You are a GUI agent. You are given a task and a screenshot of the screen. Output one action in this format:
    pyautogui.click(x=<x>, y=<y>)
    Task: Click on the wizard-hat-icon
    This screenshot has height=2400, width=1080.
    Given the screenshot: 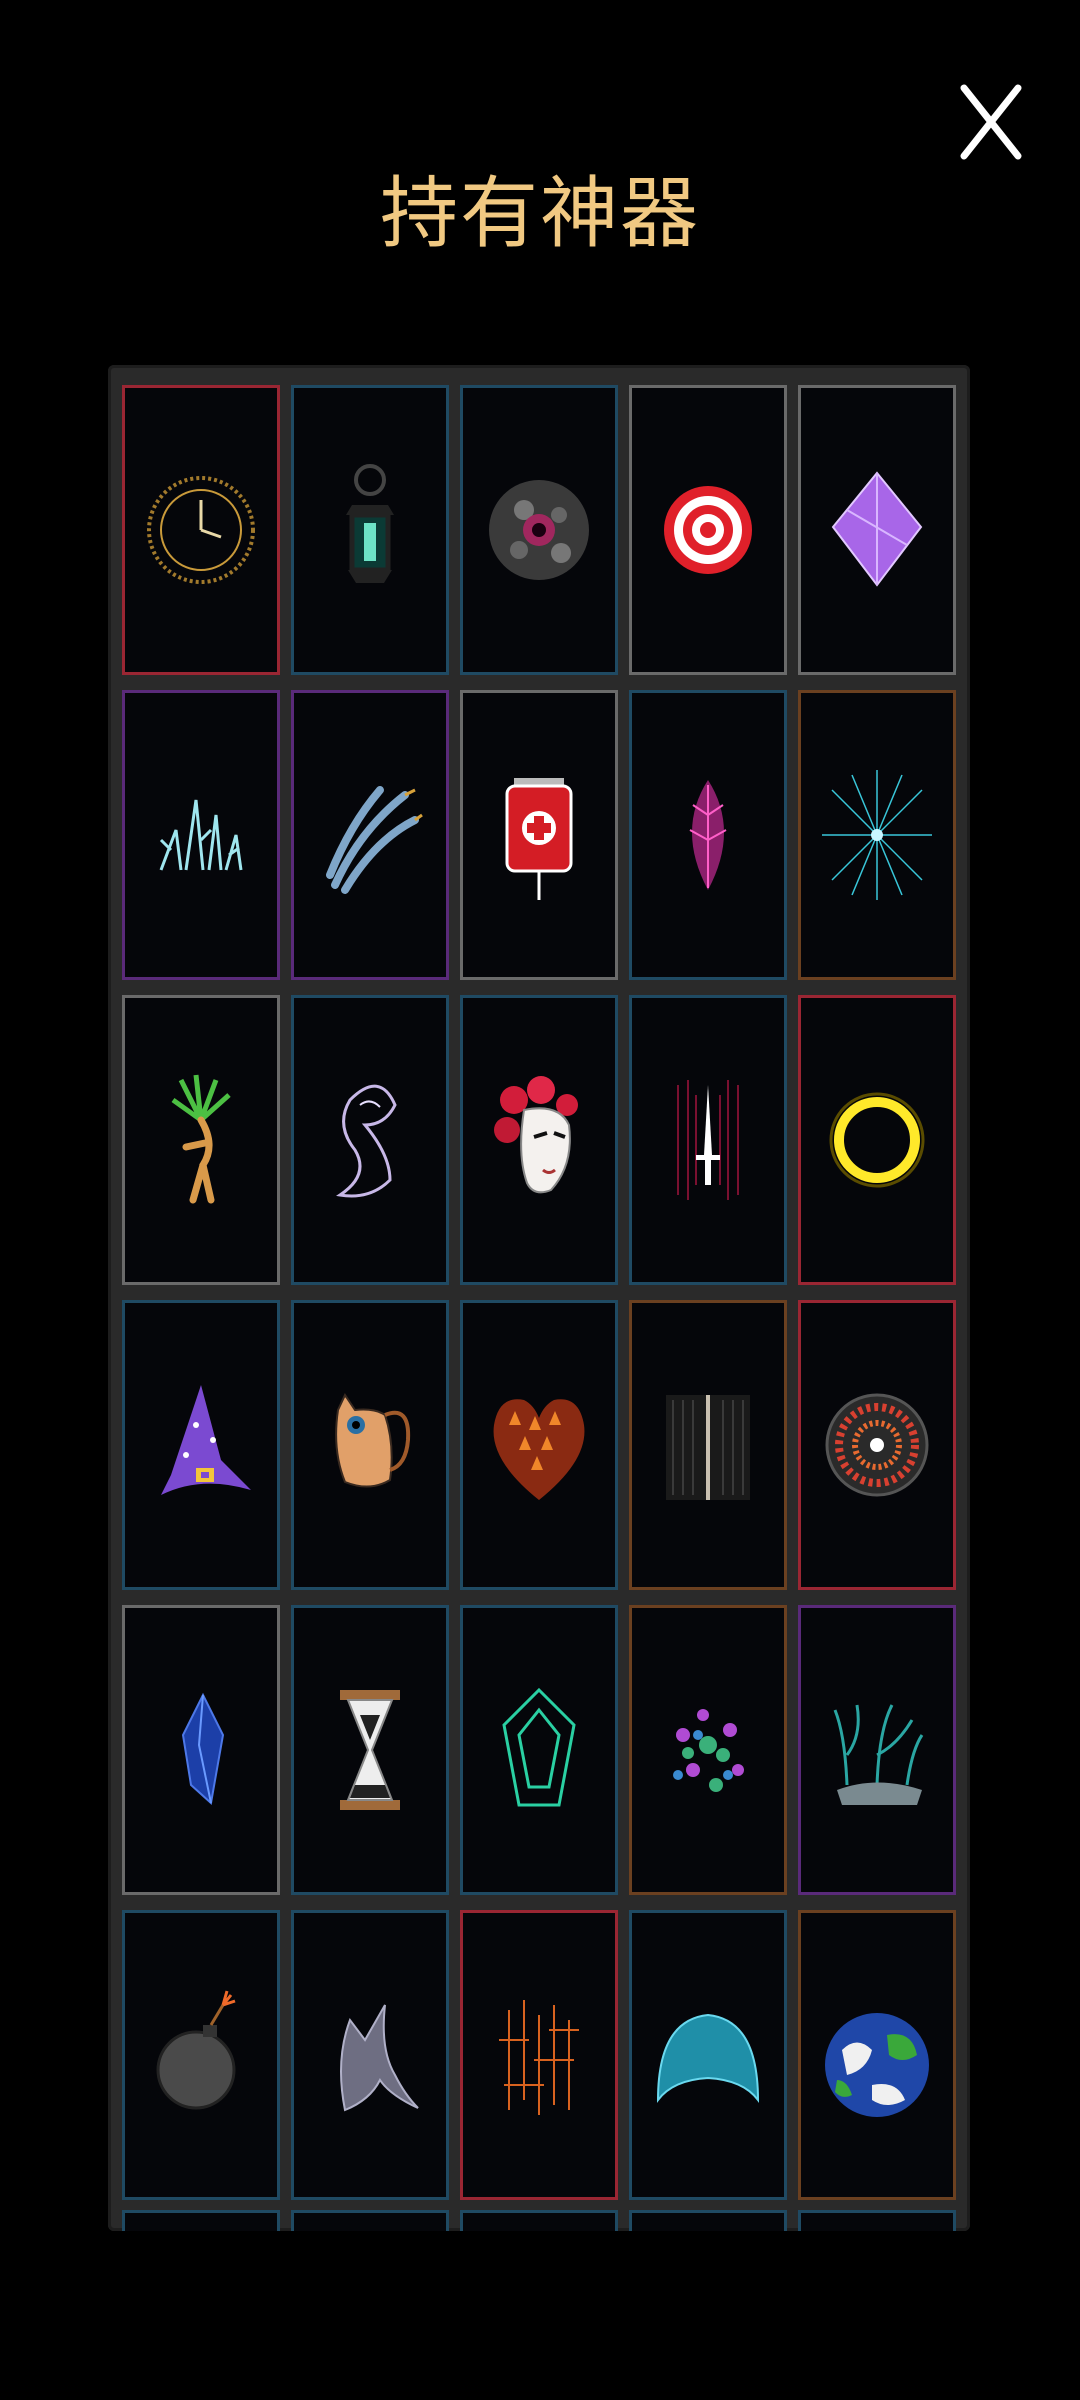 What is the action you would take?
    pyautogui.click(x=206, y=1440)
    